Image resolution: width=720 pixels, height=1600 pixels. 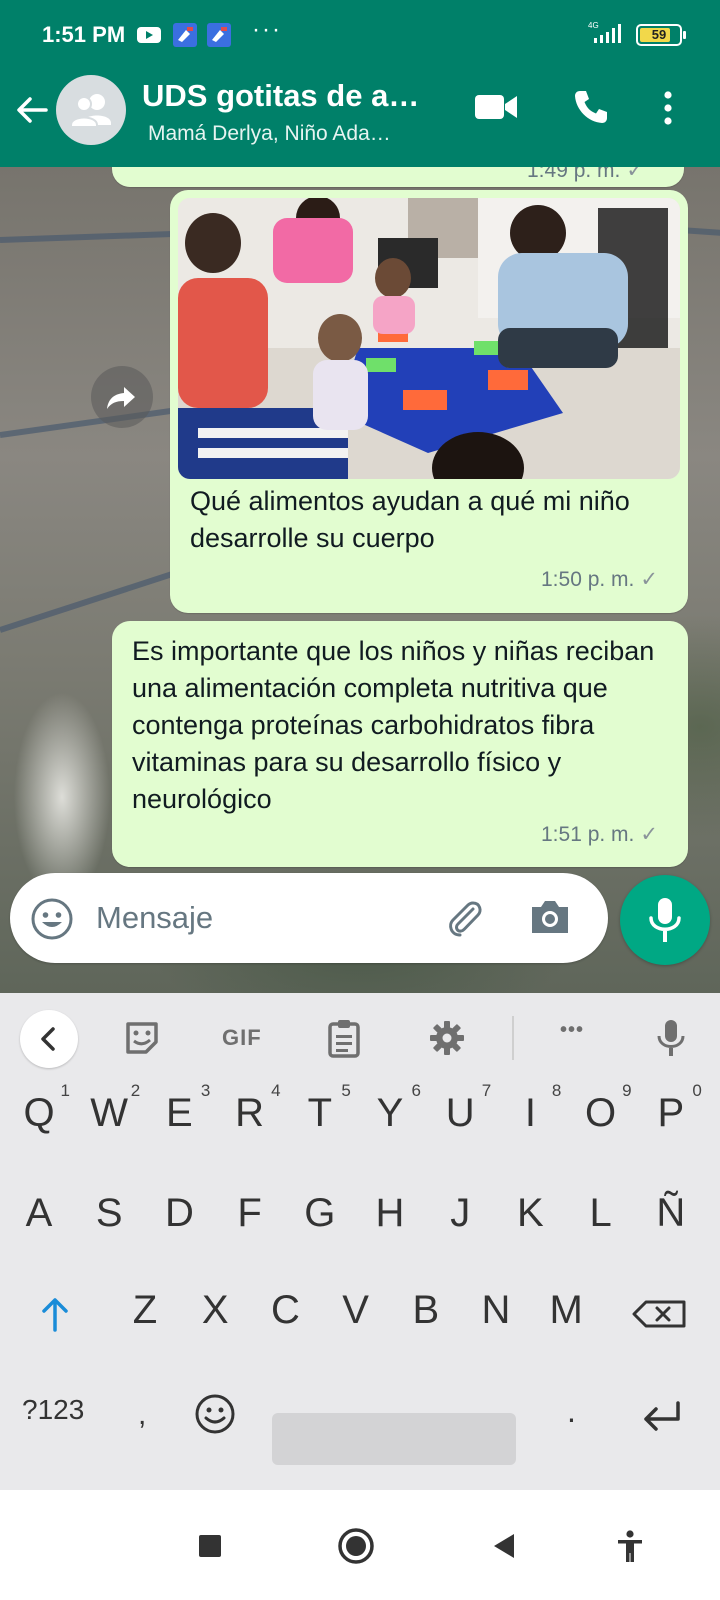 What do you see at coordinates (530, 1213) in the screenshot?
I see `key-label: K` at bounding box center [530, 1213].